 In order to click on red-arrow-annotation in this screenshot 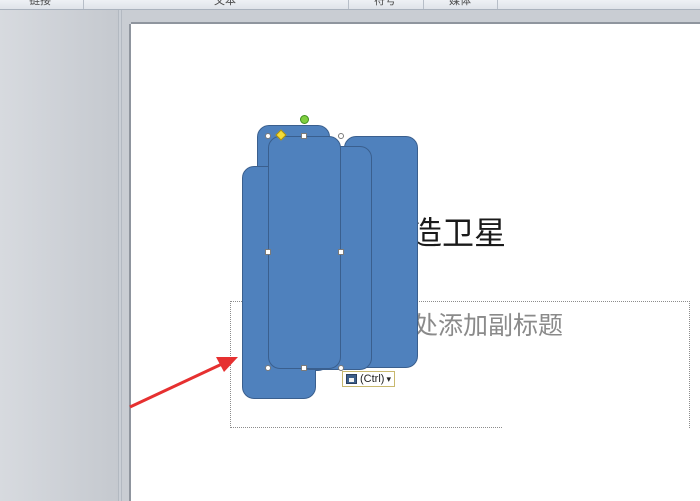, I will do `click(183, 383)`.